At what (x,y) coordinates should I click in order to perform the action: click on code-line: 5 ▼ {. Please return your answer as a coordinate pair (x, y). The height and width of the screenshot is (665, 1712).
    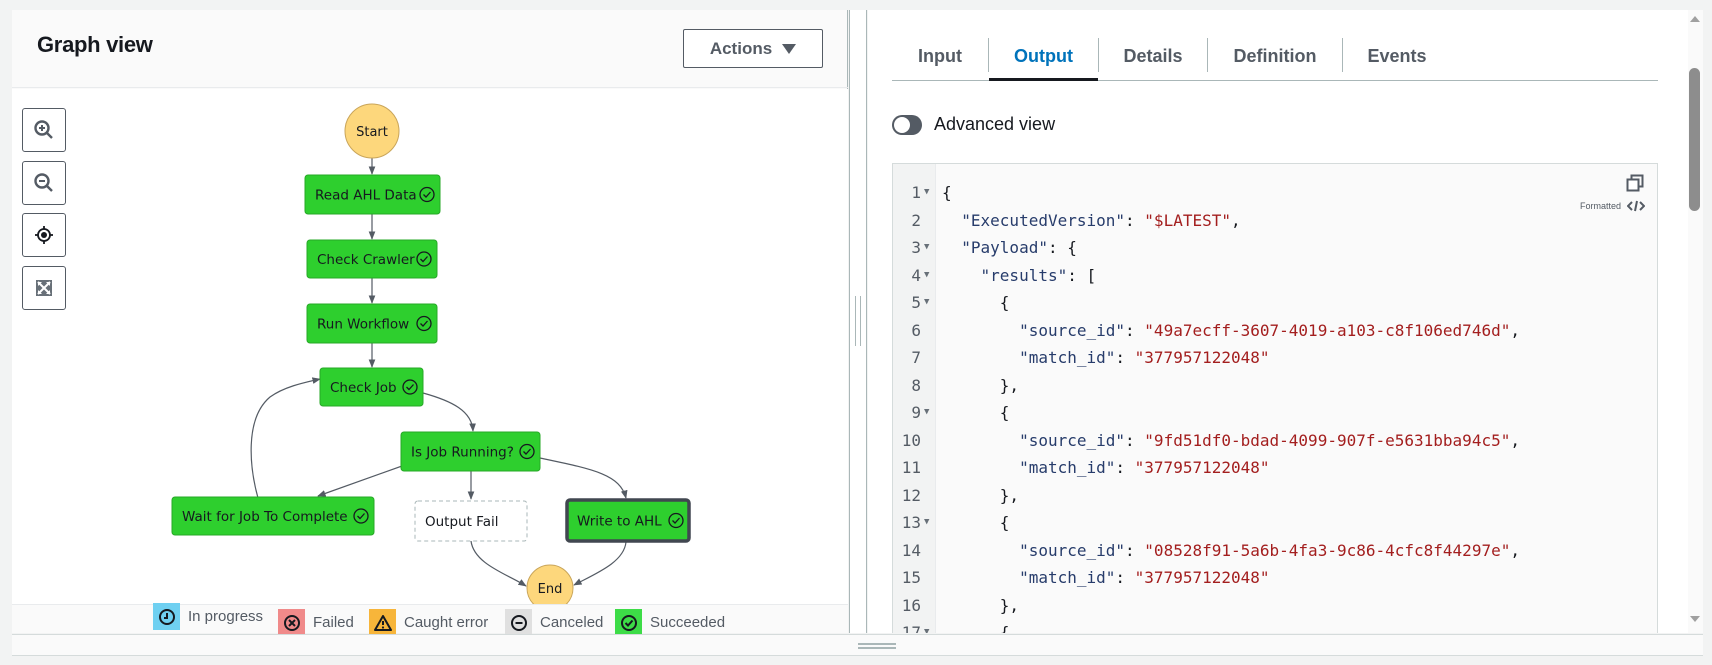
    Looking at the image, I should click on (1275, 303).